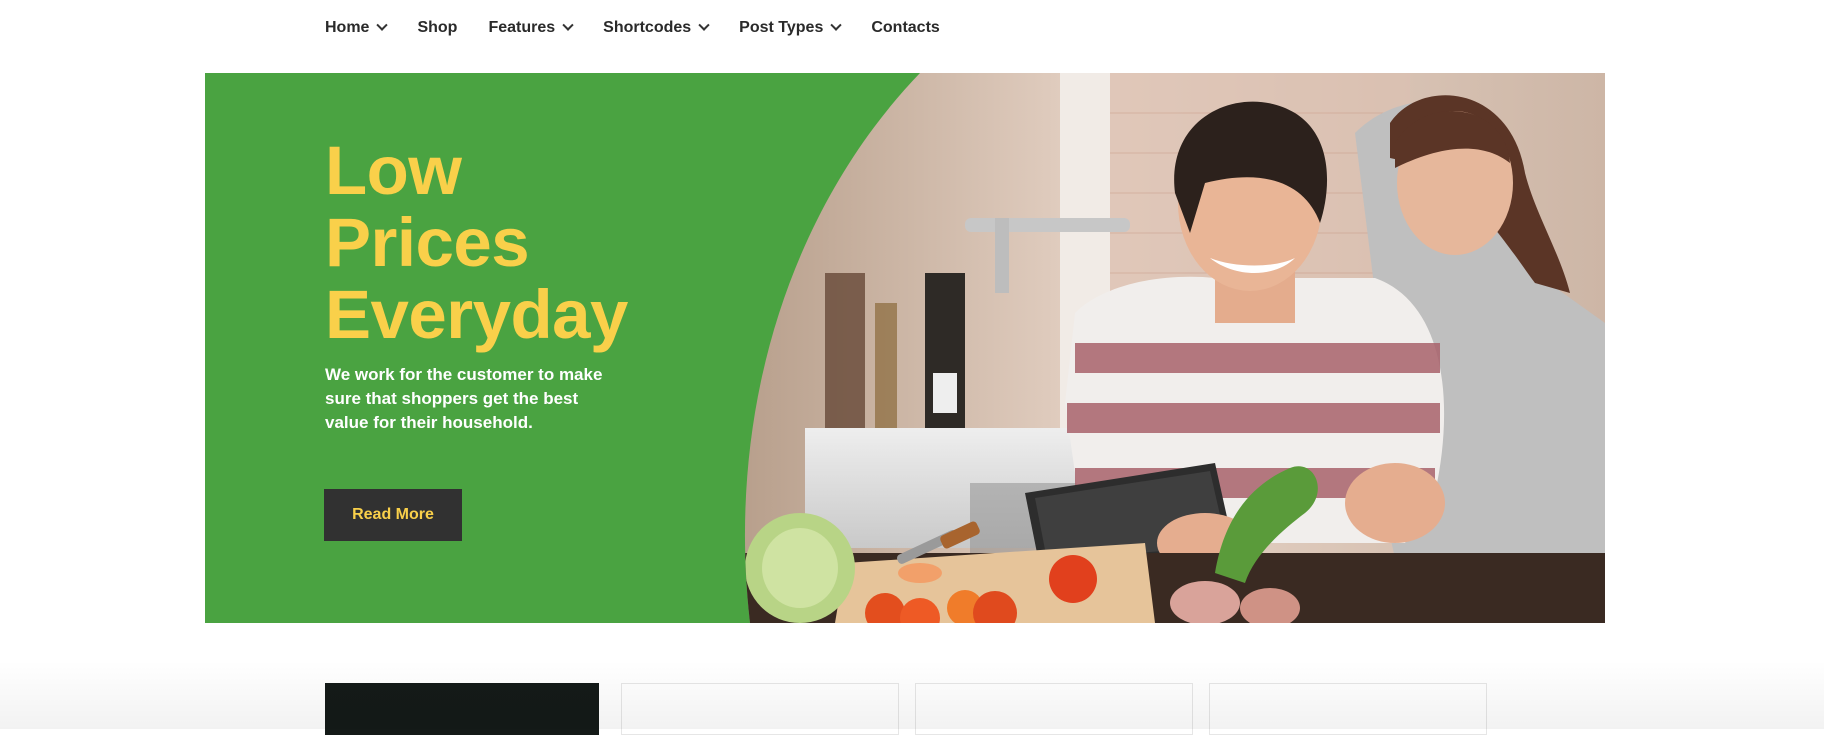  I want to click on nav-item-label: Home, so click(347, 27).